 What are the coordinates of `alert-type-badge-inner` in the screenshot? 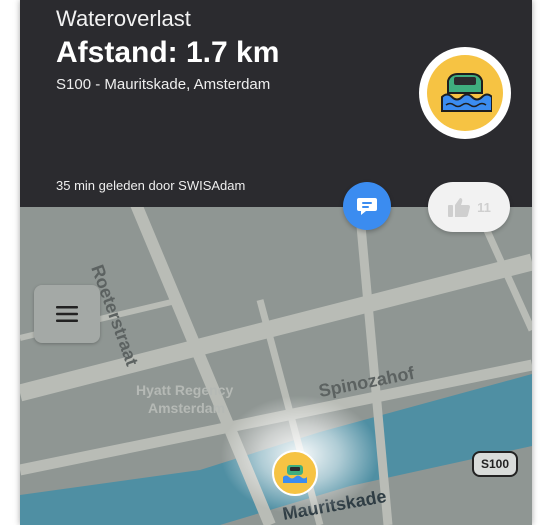 It's located at (465, 93).